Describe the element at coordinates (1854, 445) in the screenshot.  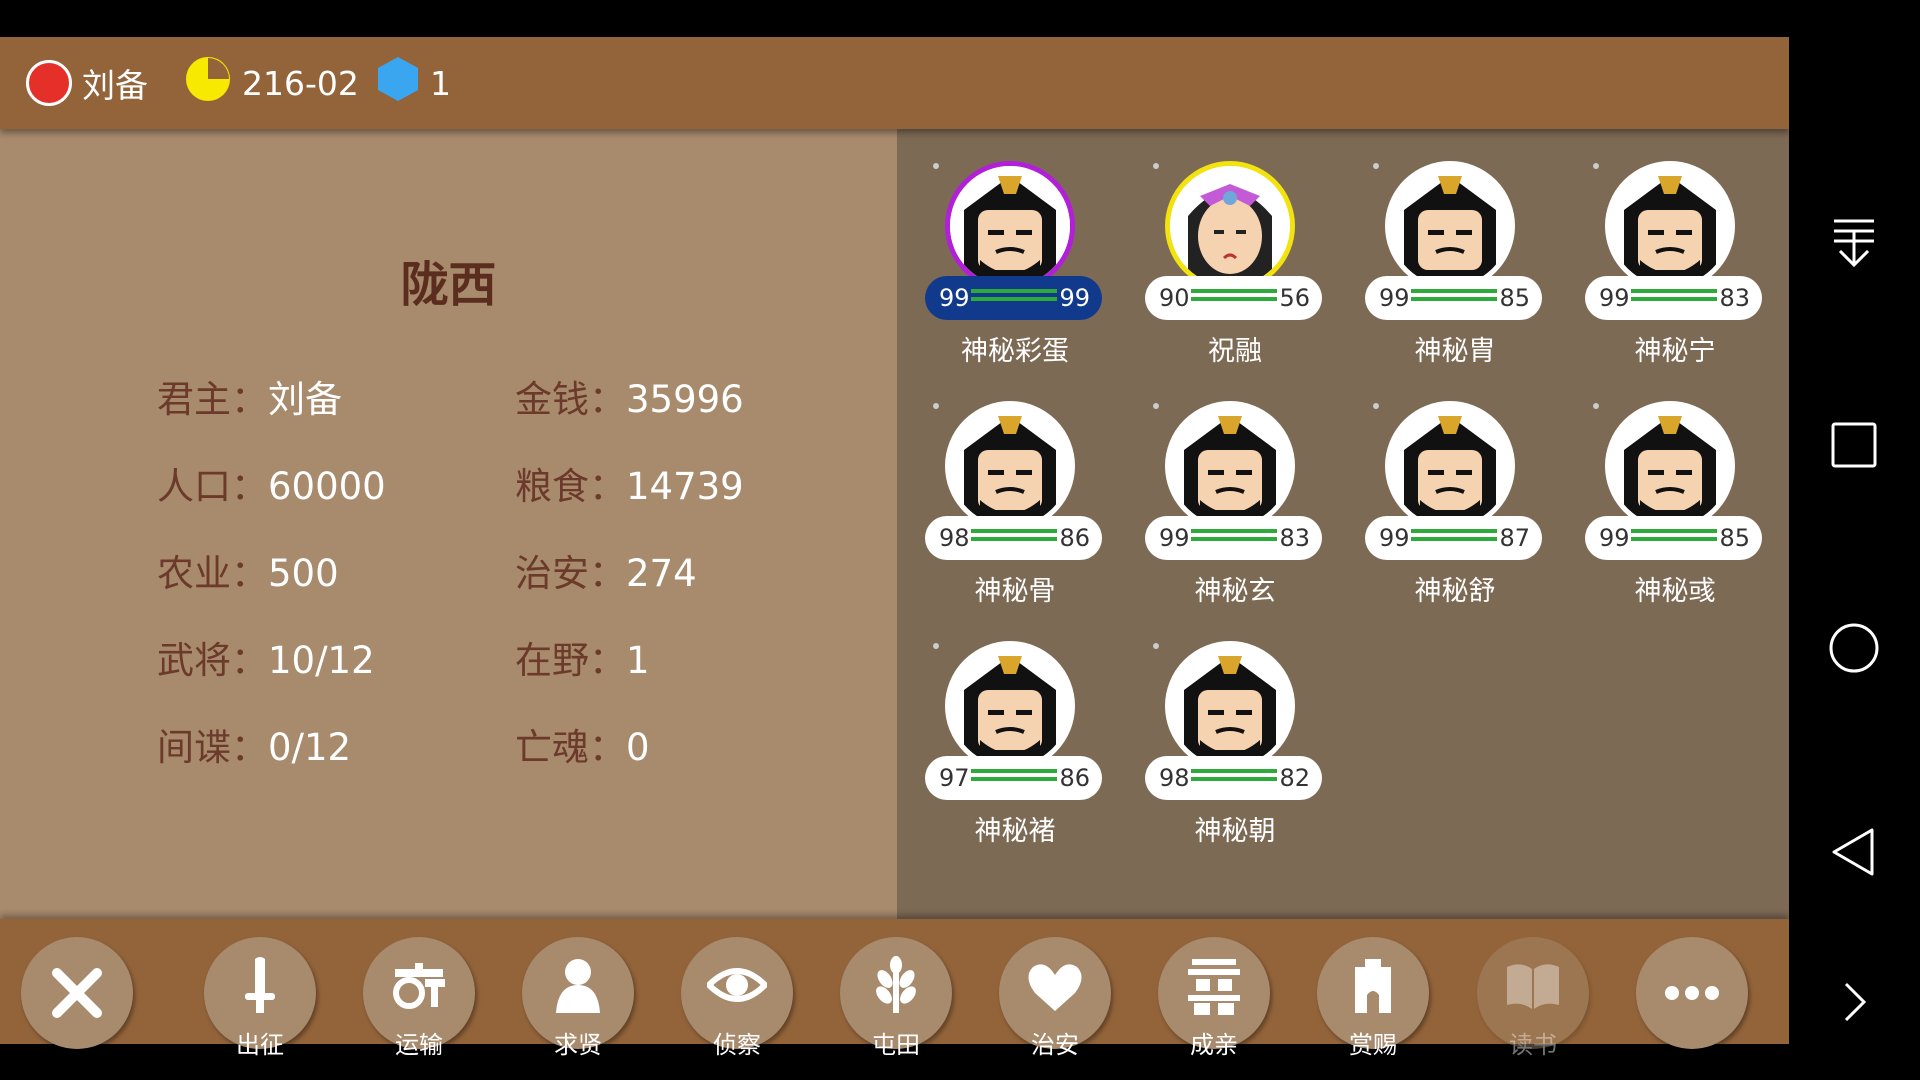
I see `recent-apps-icon` at that location.